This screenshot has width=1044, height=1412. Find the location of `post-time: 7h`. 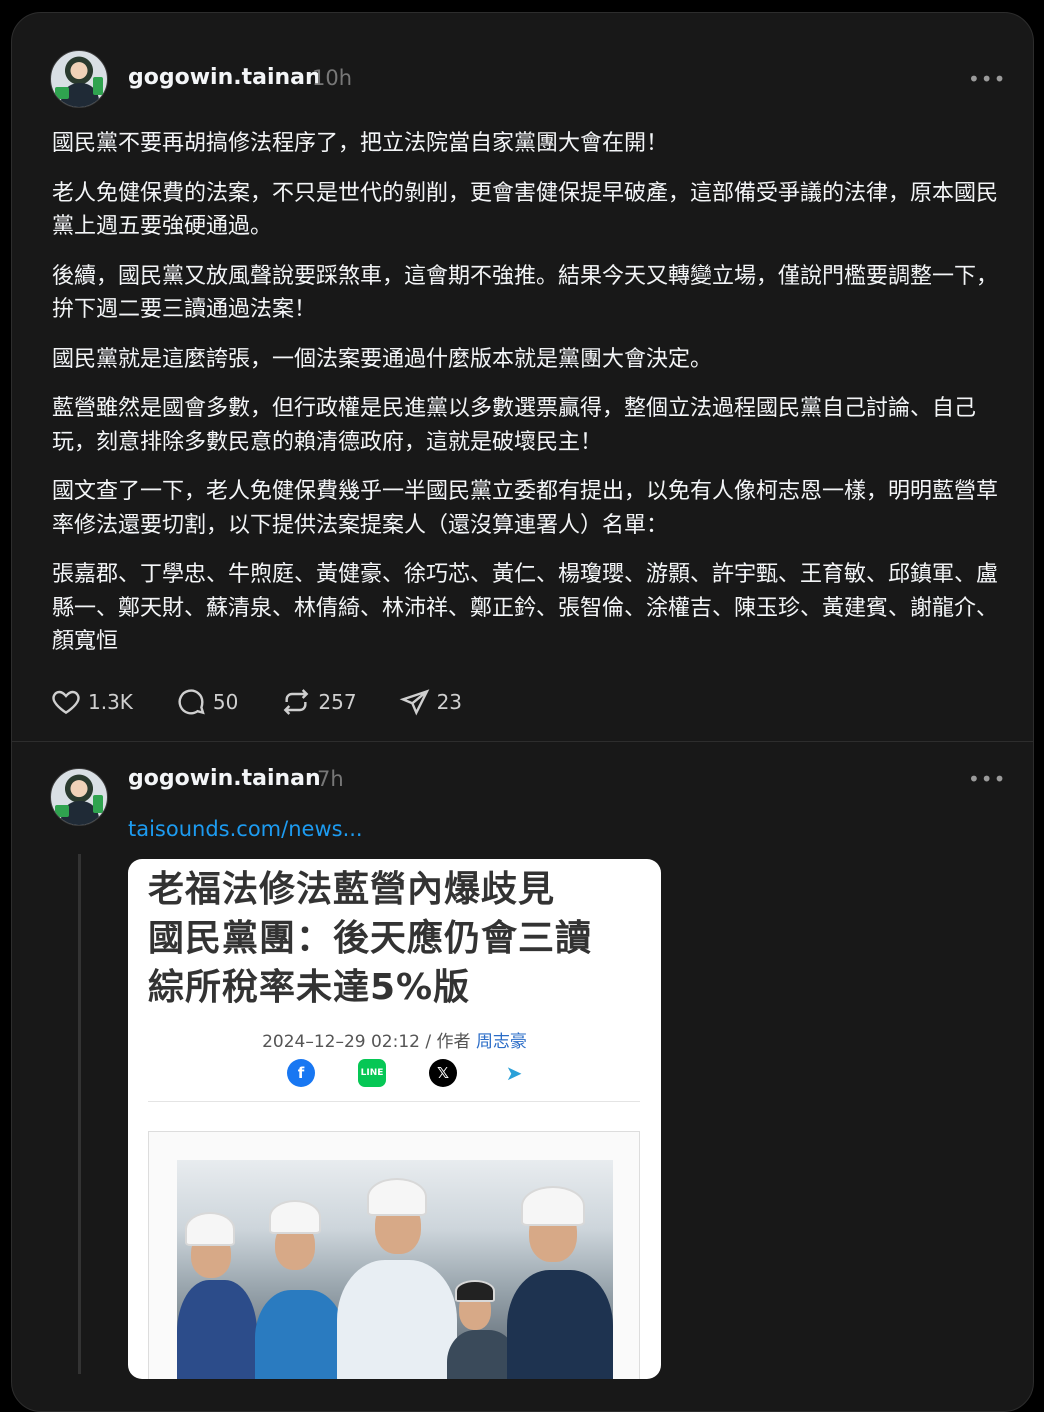

post-time: 7h is located at coordinates (330, 779).